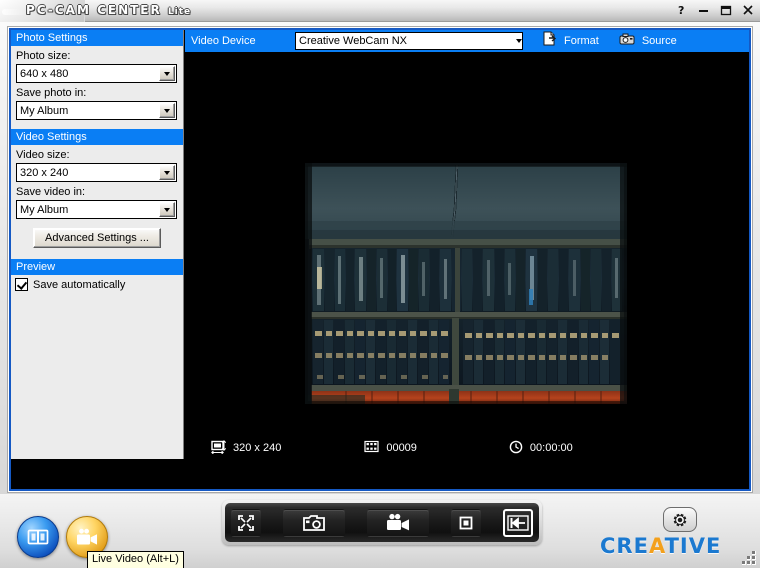 This screenshot has height=568, width=760. What do you see at coordinates (409, 41) in the screenshot?
I see `video-device-select: Creative WebCam NX` at bounding box center [409, 41].